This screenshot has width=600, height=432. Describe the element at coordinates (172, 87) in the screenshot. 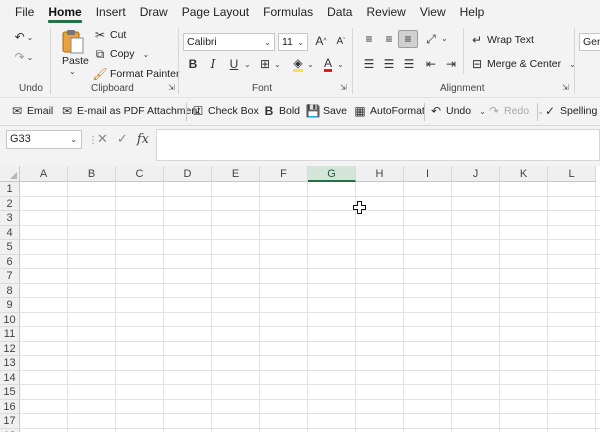

I see `clipboard-launcher-icon: ⇲` at that location.